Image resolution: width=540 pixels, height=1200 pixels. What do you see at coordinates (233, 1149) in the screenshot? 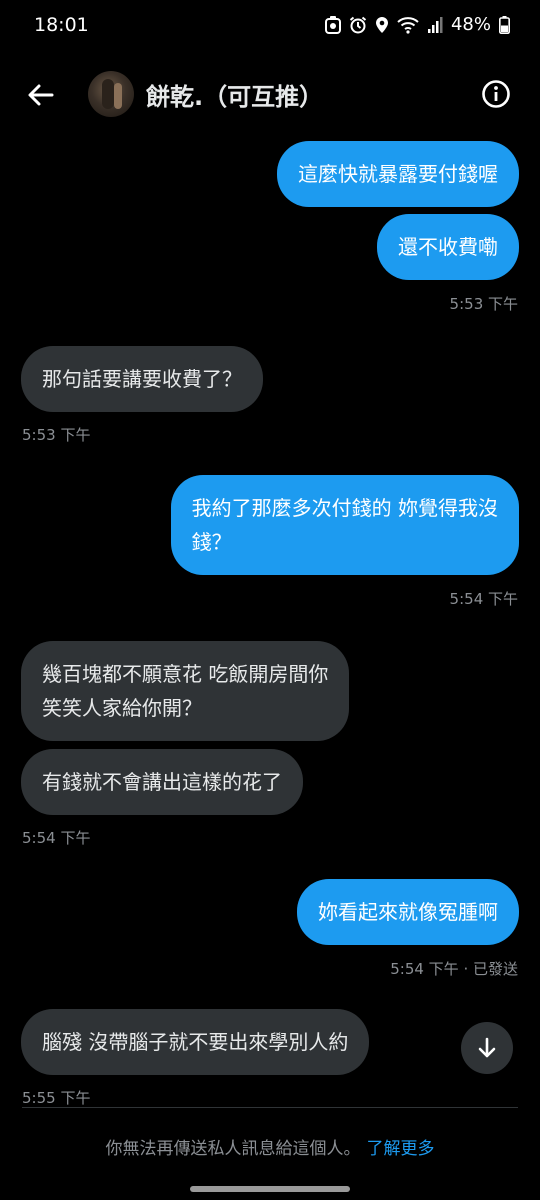
I see `notice-text: 你無法再傳送私人訊息給這個人。` at bounding box center [233, 1149].